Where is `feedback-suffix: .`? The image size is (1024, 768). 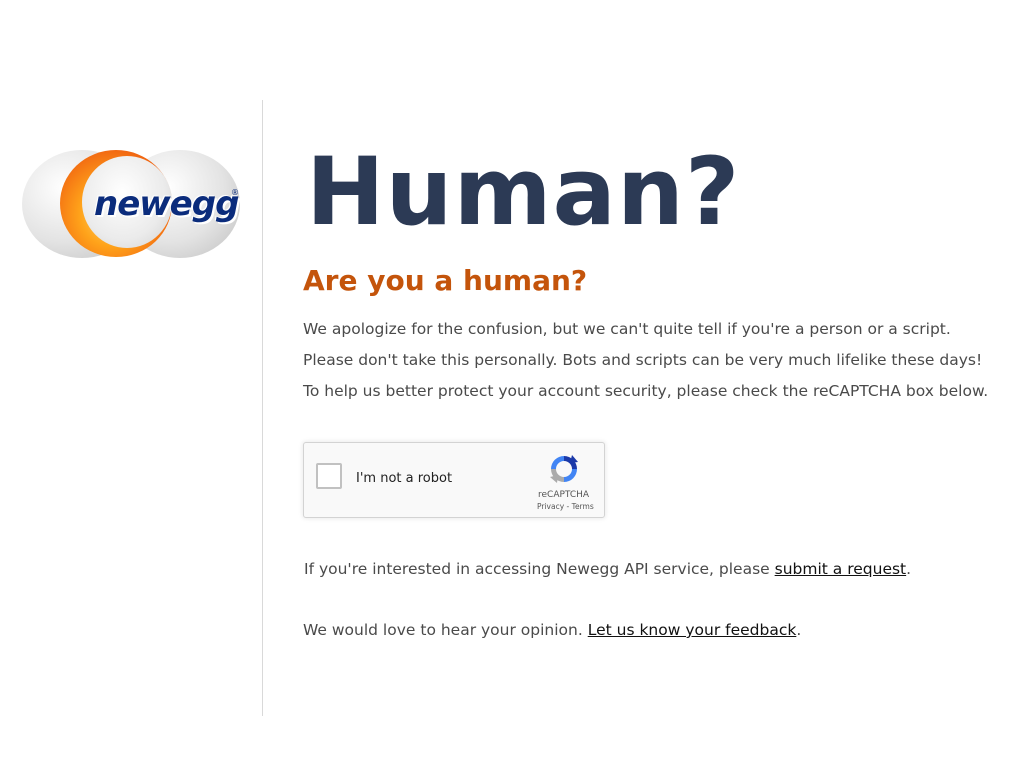 feedback-suffix: . is located at coordinates (799, 630).